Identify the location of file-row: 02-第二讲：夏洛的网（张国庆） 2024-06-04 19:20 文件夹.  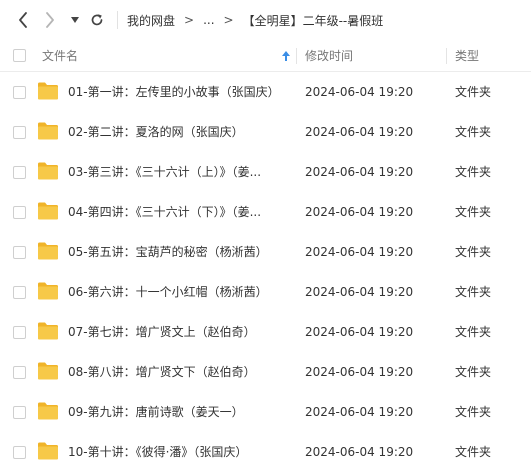
(265, 132).